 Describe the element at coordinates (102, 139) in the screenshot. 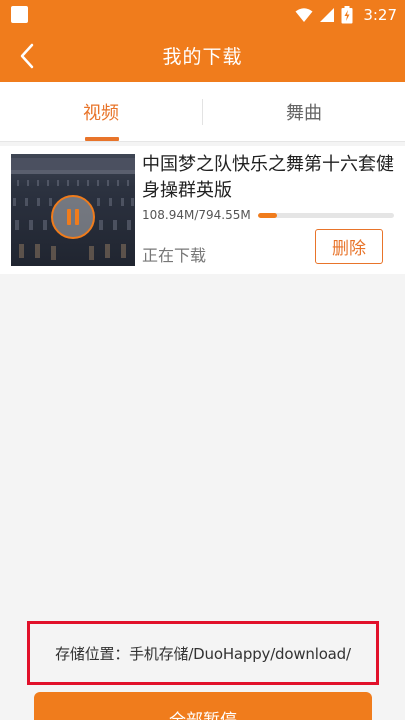

I see `active-tab-indicator` at that location.